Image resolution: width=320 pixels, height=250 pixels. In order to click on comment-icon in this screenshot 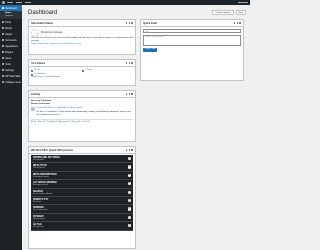, I will do `click(2, 40)`.